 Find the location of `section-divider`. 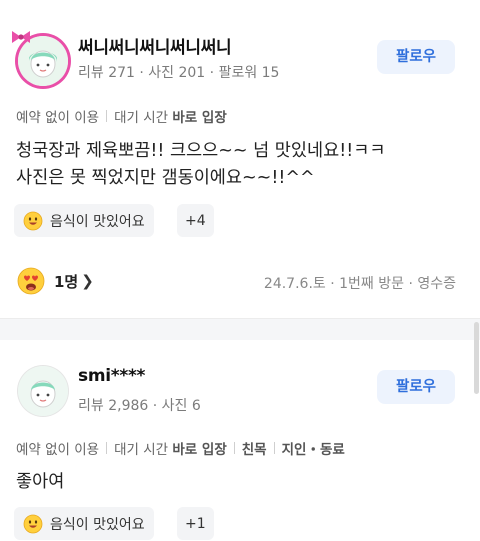

section-divider is located at coordinates (240, 329).